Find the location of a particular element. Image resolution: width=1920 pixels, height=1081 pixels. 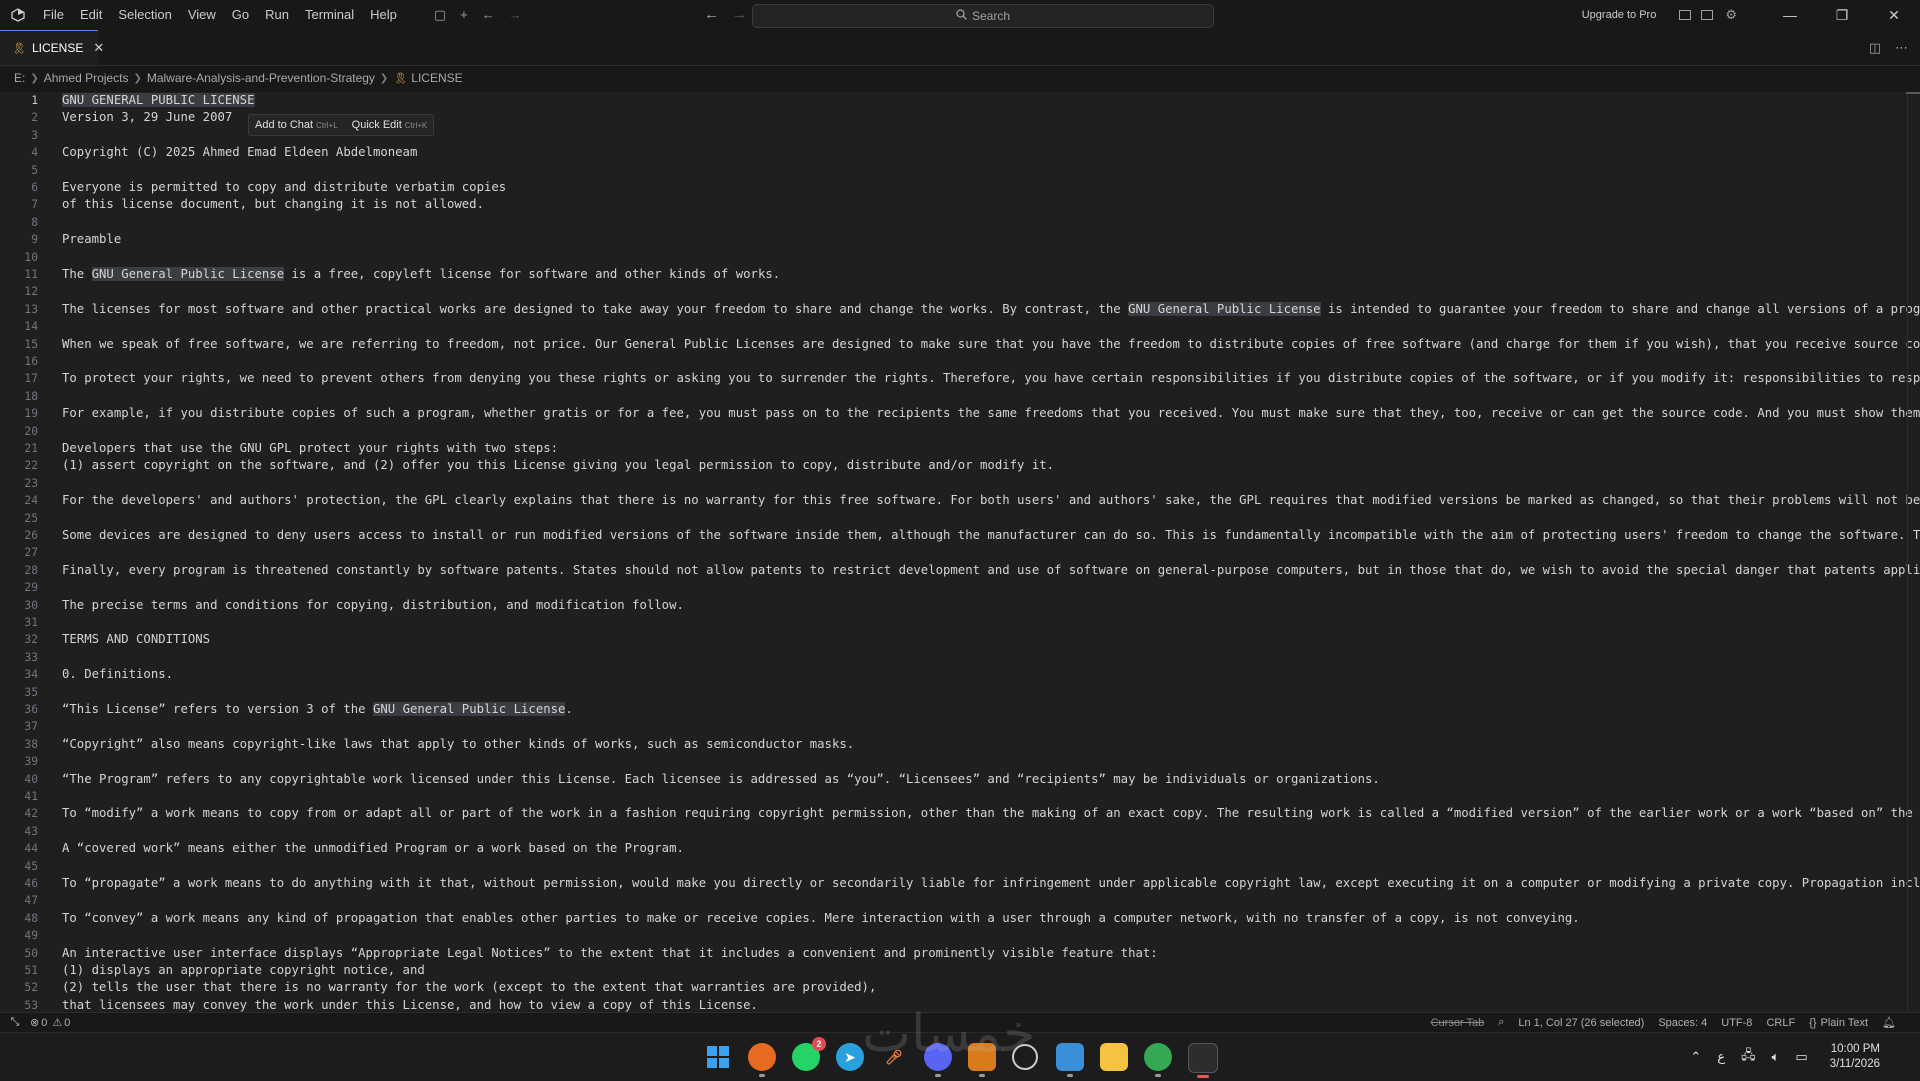

add-to-chat-button: Add to Chat Ctrl+L is located at coordinates (296, 125).